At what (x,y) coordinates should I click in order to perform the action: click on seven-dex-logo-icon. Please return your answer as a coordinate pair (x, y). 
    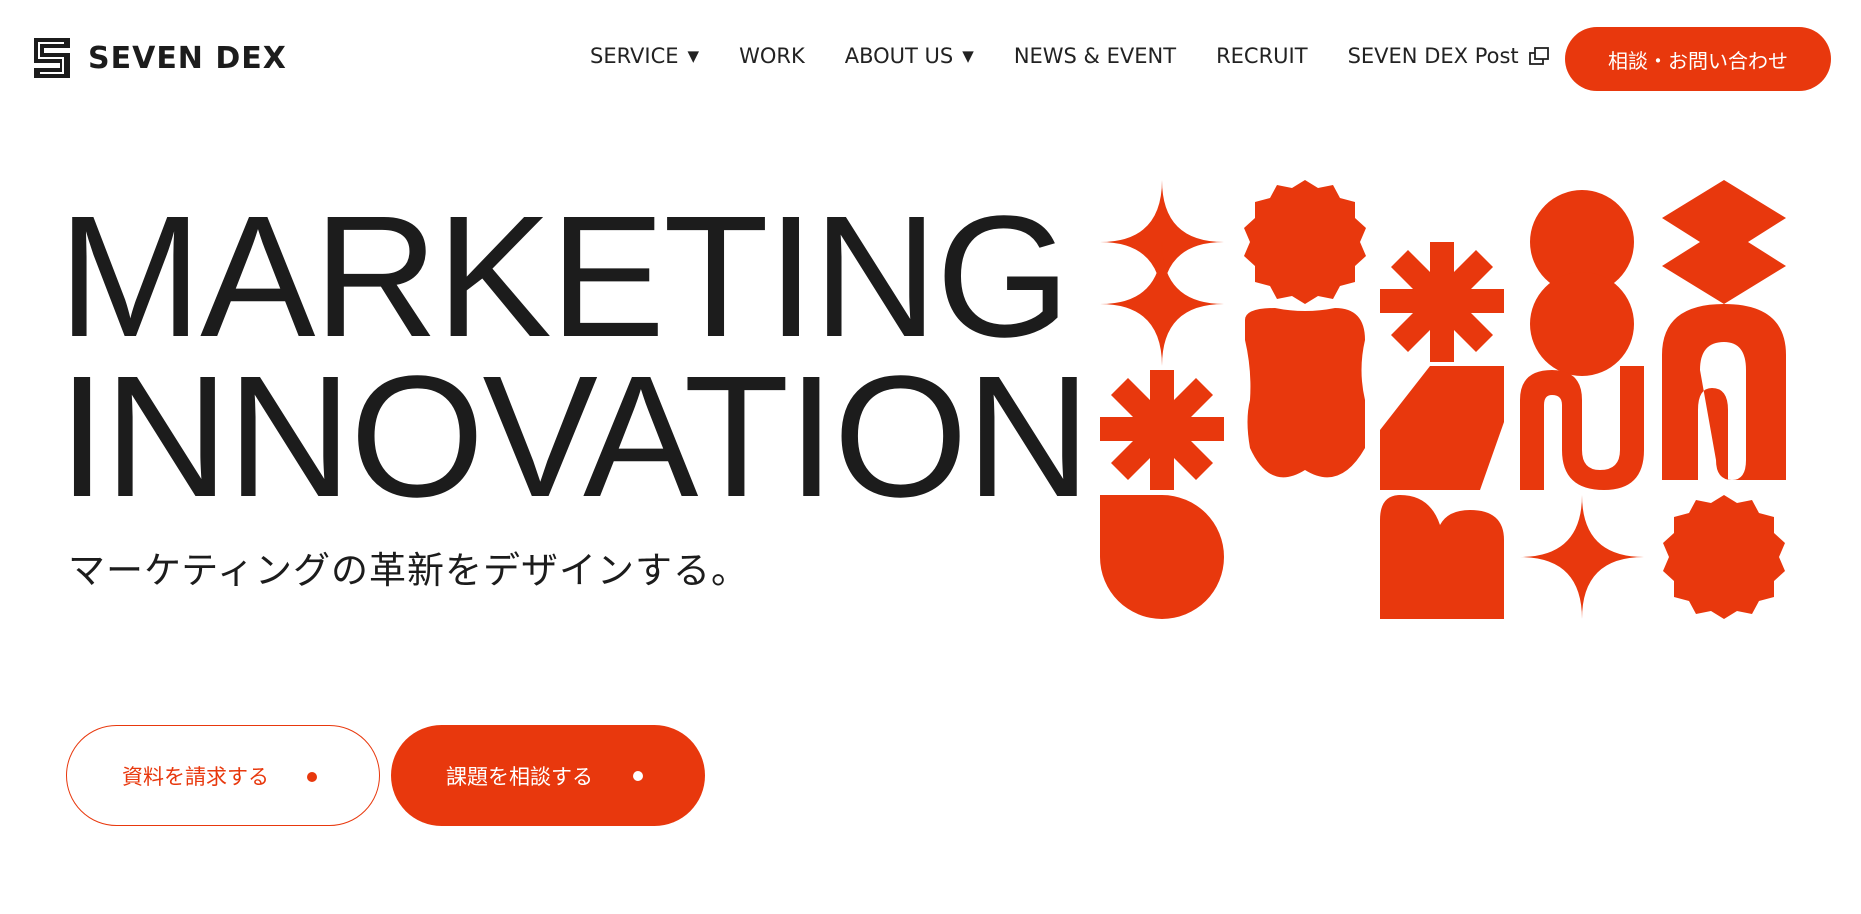
    Looking at the image, I should click on (52, 58).